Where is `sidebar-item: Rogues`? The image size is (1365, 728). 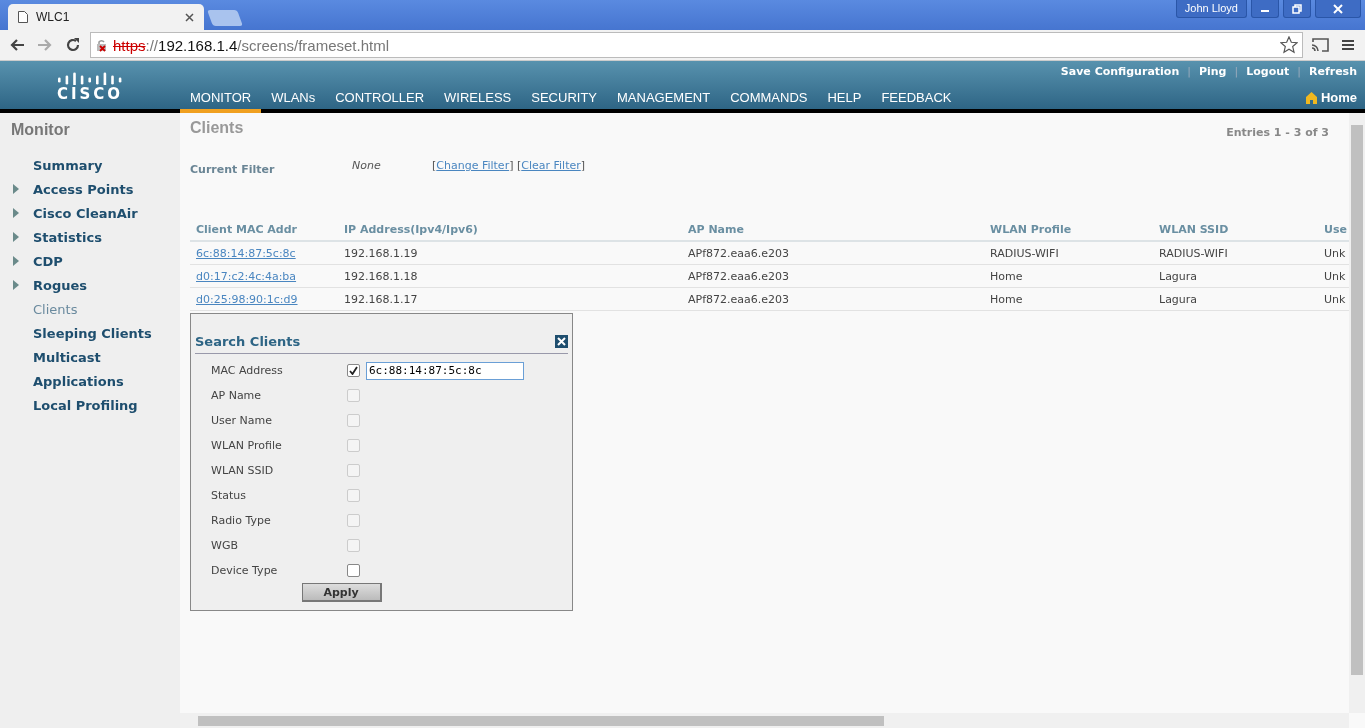 sidebar-item: Rogues is located at coordinates (90, 285).